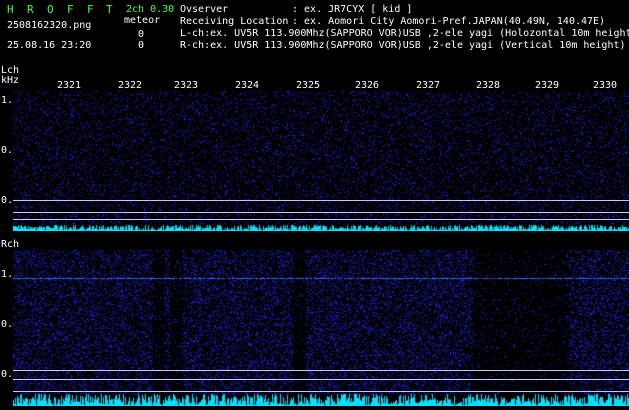 This screenshot has height=410, width=629. What do you see at coordinates (204, 9) in the screenshot?
I see `observer-label: Ovserver` at bounding box center [204, 9].